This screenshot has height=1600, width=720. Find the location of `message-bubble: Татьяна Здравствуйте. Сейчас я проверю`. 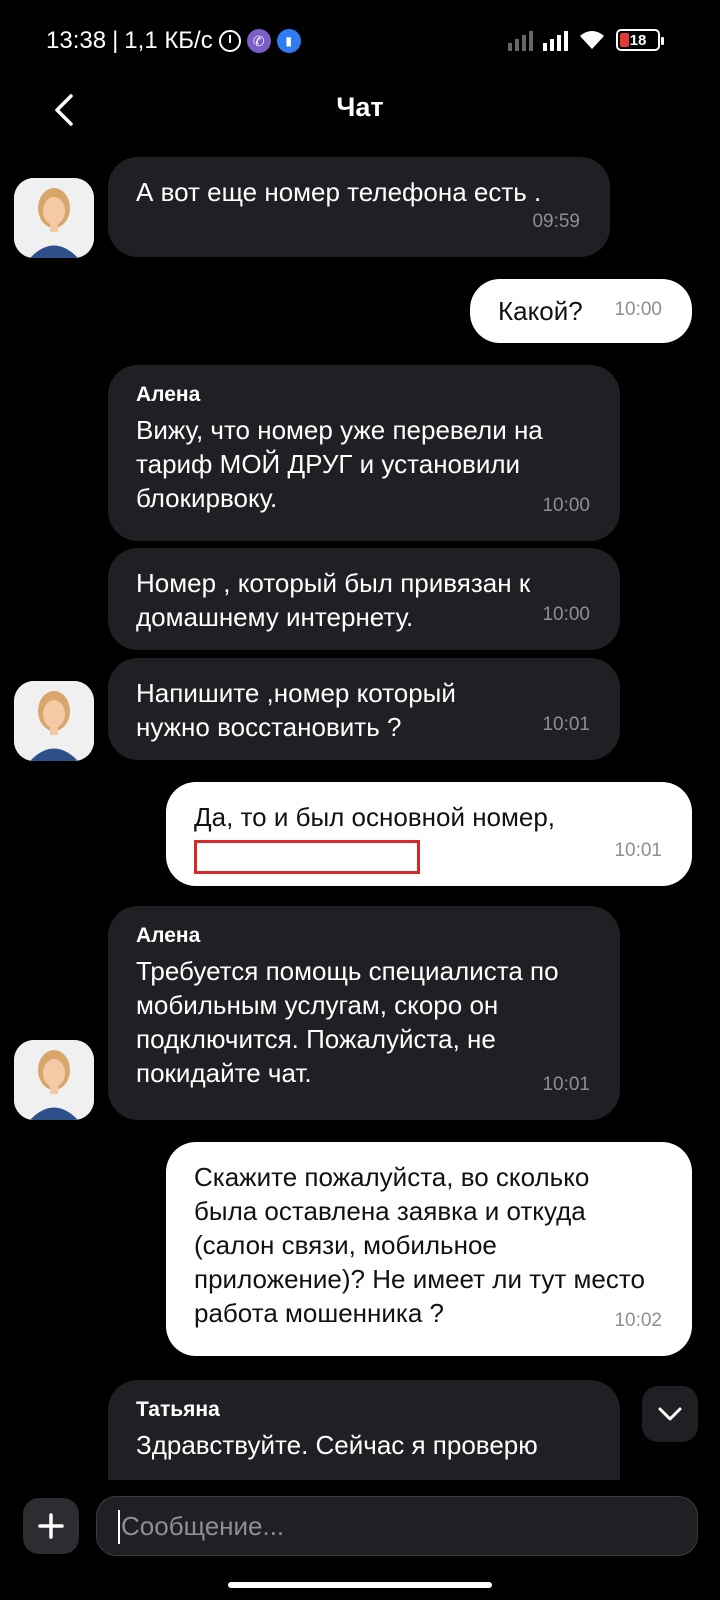

message-bubble: Татьяна Здравствуйте. Сейчас я проверю is located at coordinates (364, 1430).